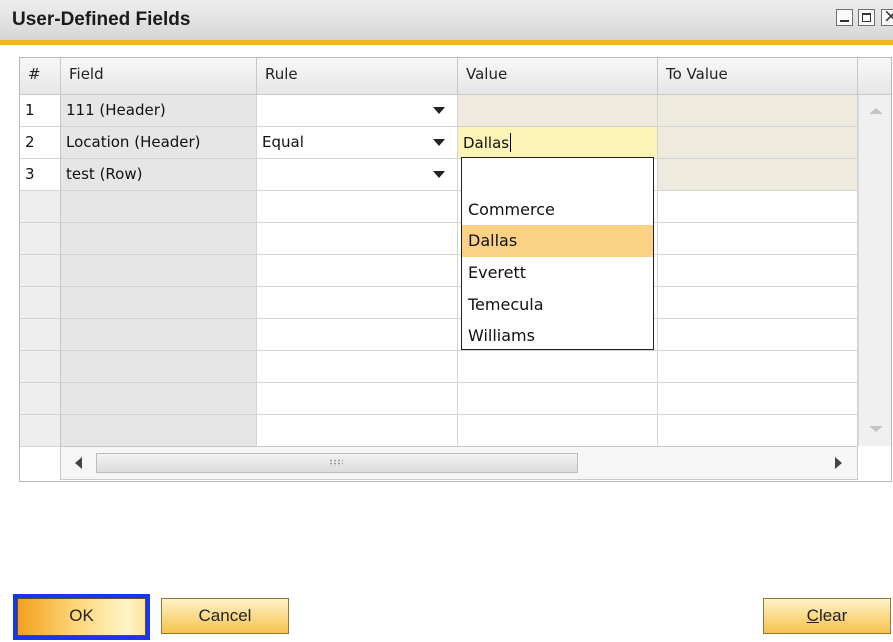  What do you see at coordinates (357, 143) in the screenshot?
I see `rule-cell: Equal` at bounding box center [357, 143].